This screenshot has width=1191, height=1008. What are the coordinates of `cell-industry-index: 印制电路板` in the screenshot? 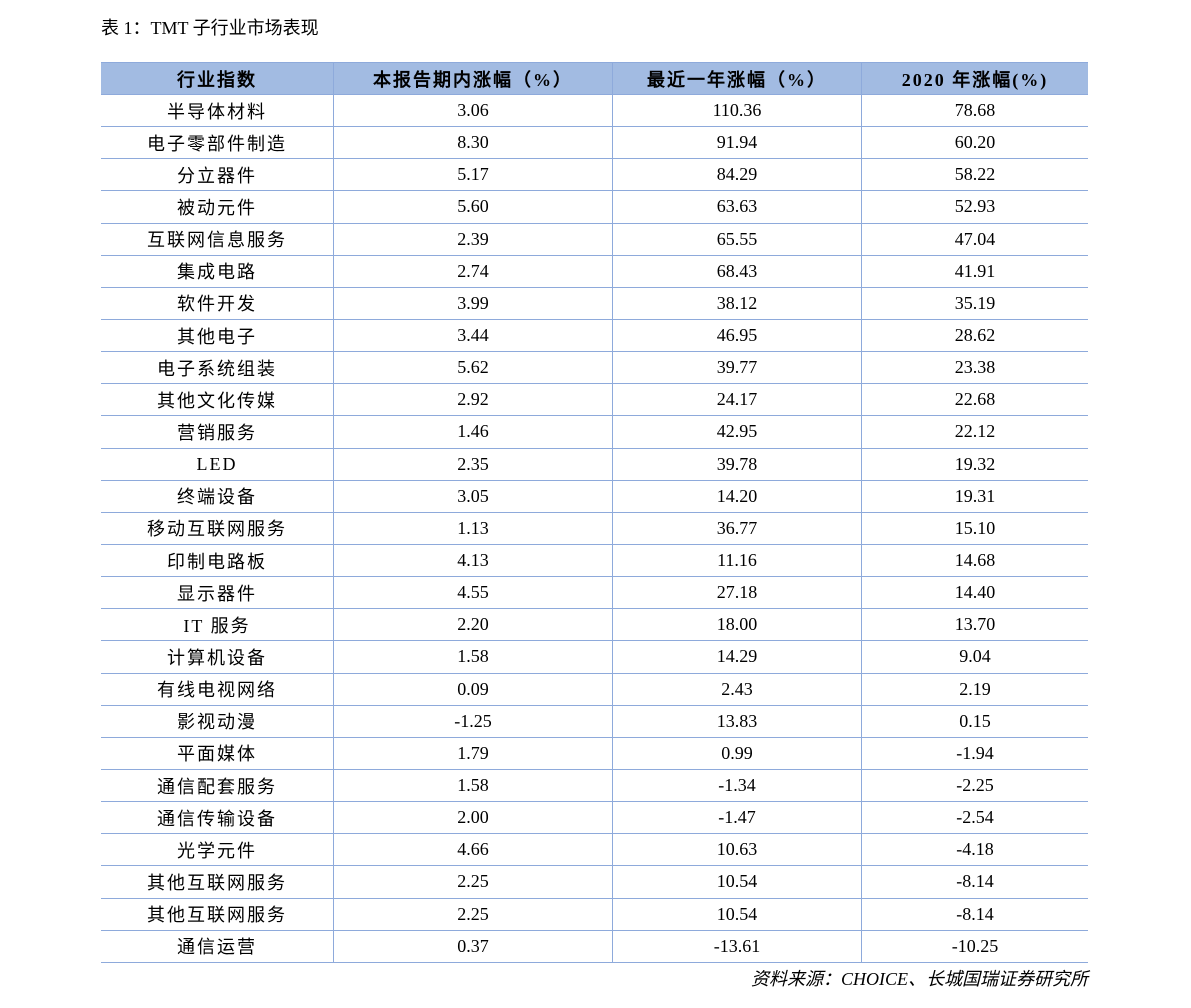 It's located at (217, 561).